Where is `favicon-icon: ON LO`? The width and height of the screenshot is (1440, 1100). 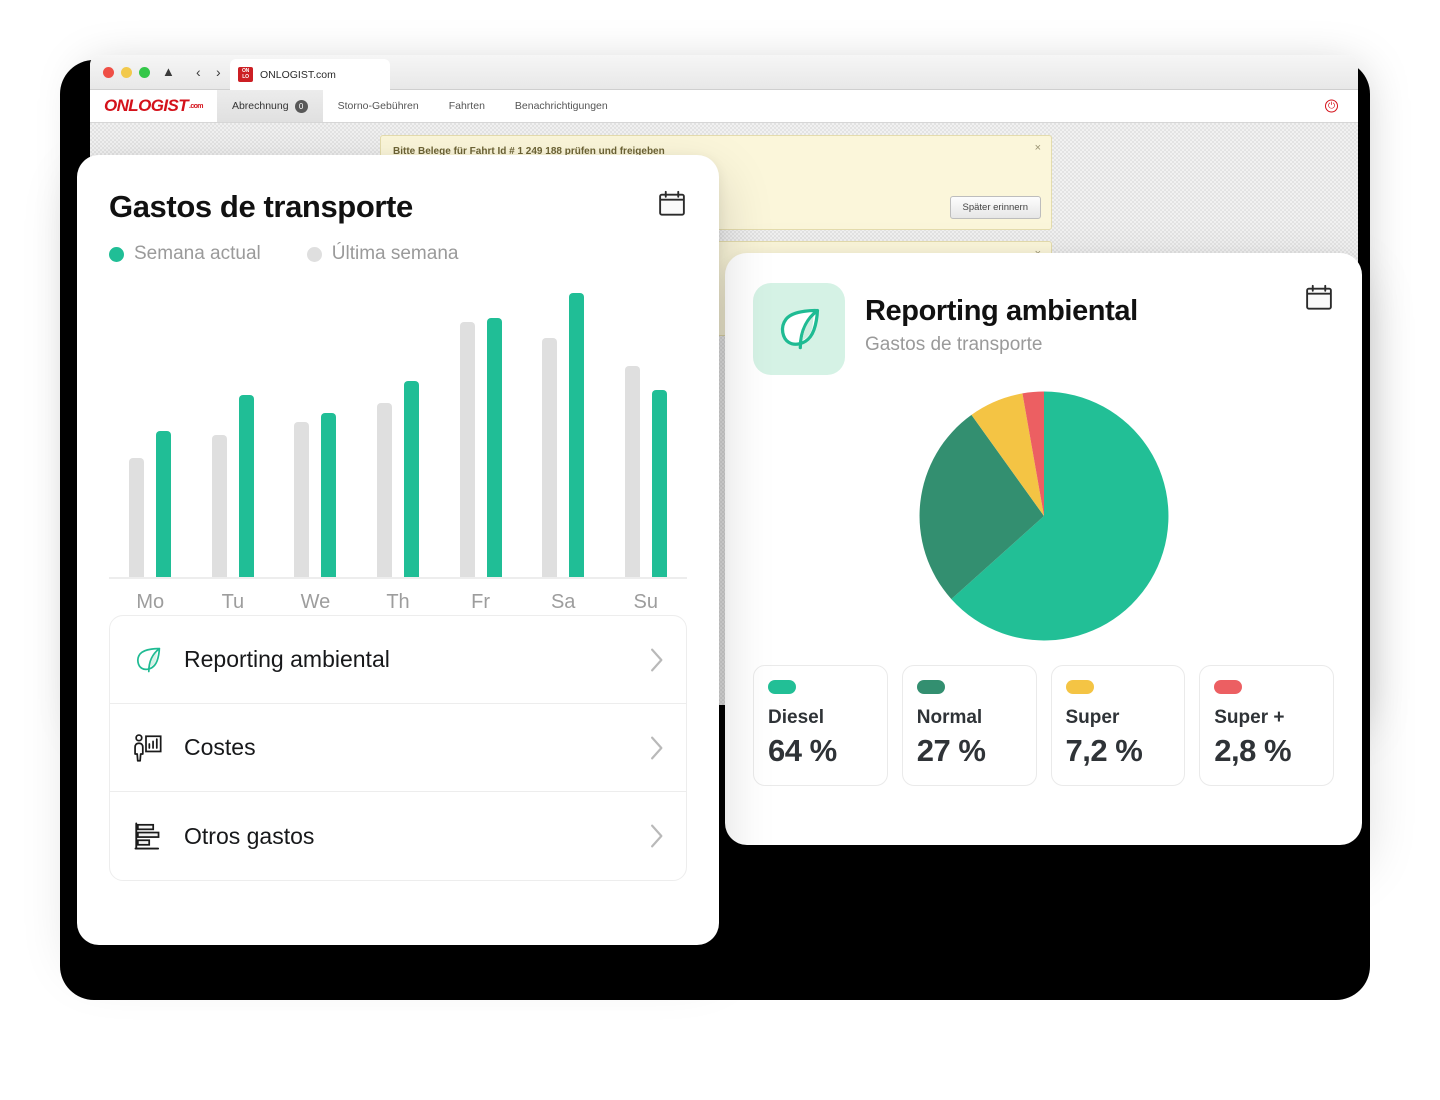 favicon-icon: ON LO is located at coordinates (245, 74).